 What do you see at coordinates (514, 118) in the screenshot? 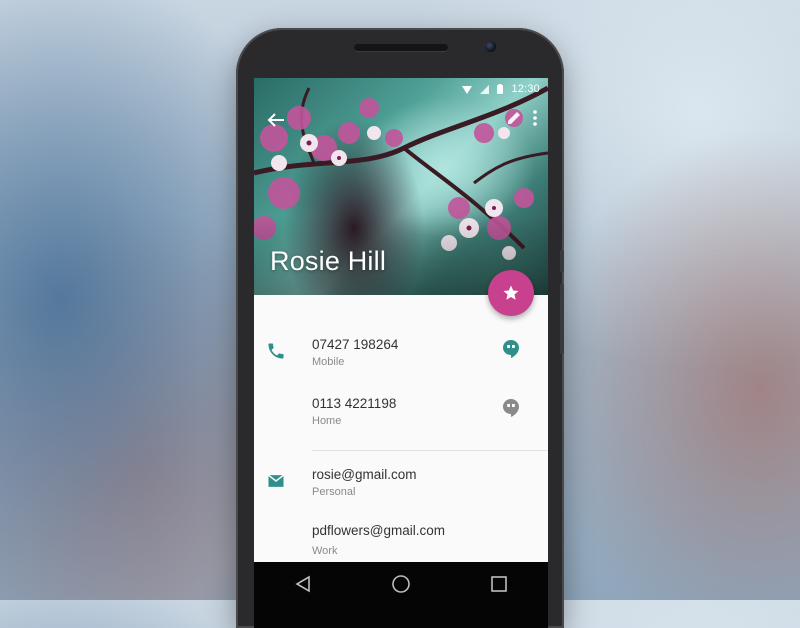
I see `edit-icon` at bounding box center [514, 118].